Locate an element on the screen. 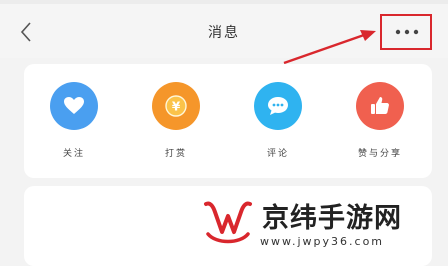 This screenshot has width=448, height=266. site-watermark: 京纬手游网 www.jwpy36.com is located at coordinates (324, 224).